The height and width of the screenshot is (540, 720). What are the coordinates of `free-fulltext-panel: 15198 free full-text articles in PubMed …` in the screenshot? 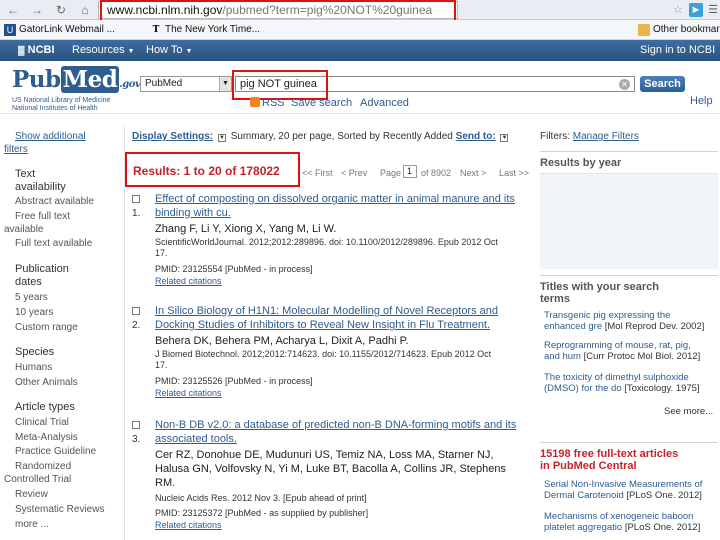 It's located at (629, 491).